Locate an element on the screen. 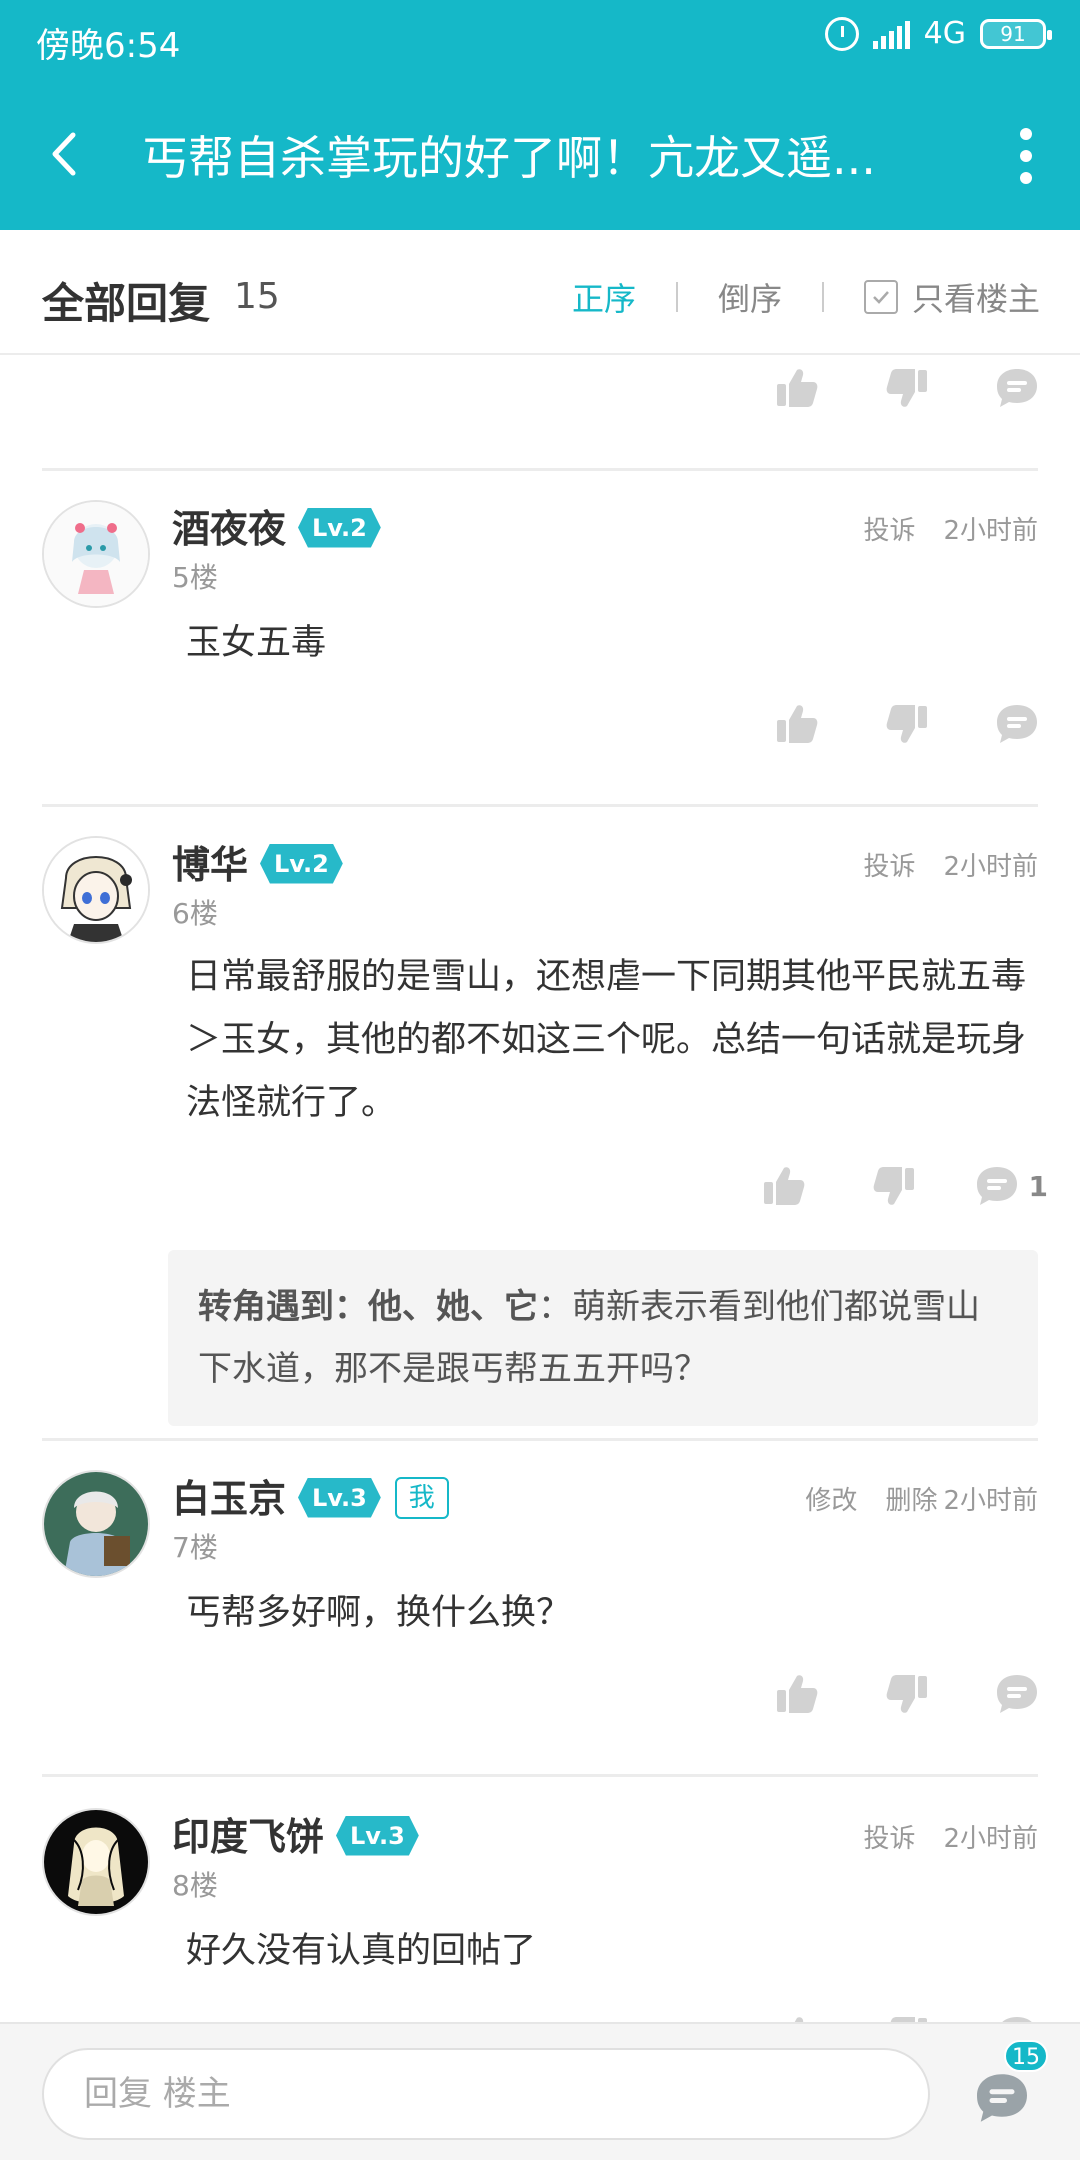 The height and width of the screenshot is (2160, 1080). status-icons: 4G 91 is located at coordinates (938, 33).